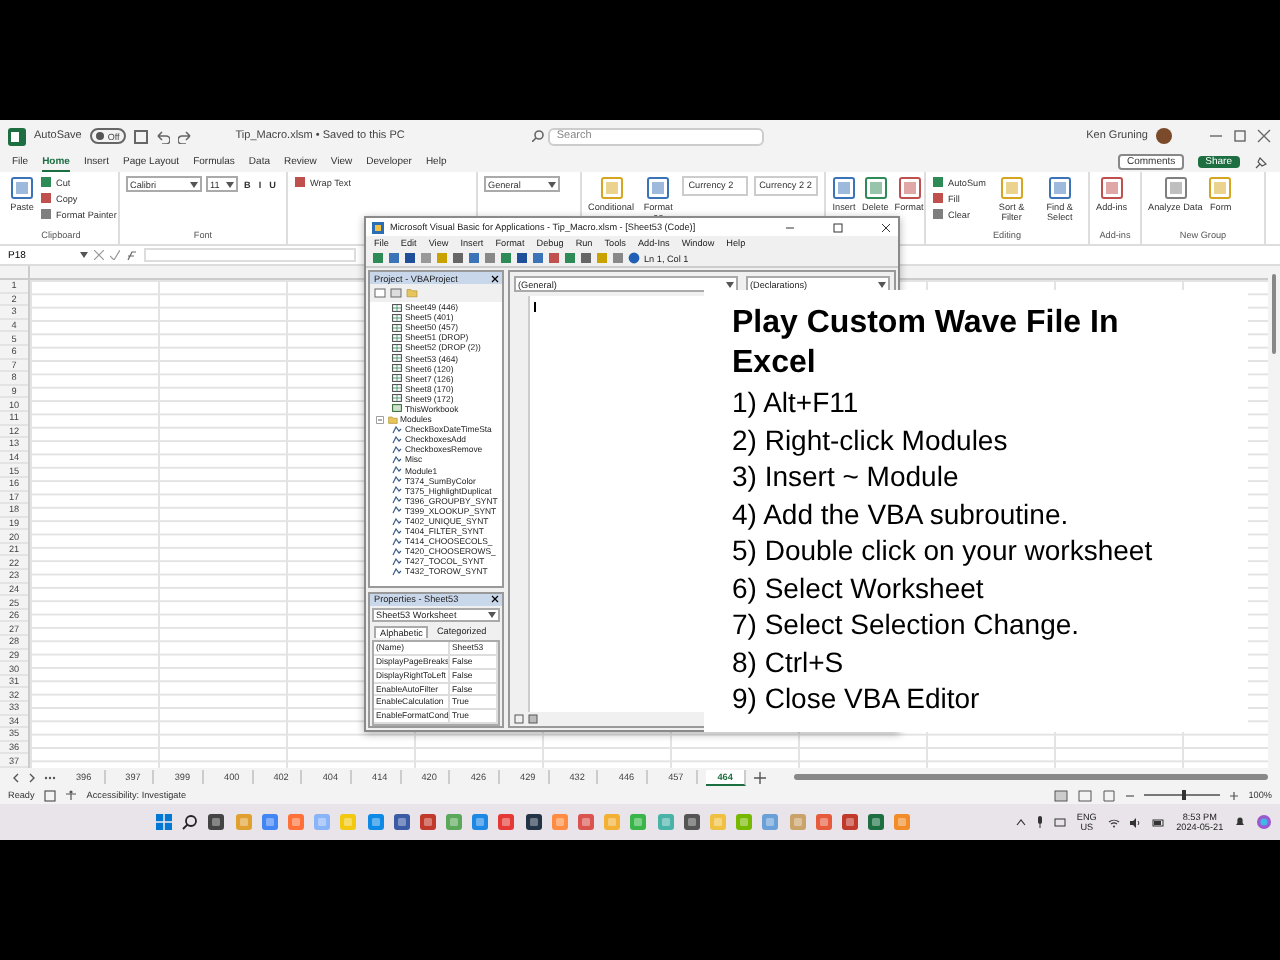 The height and width of the screenshot is (960, 1280). What do you see at coordinates (1158, 822) in the screenshot?
I see `battery-icon` at bounding box center [1158, 822].